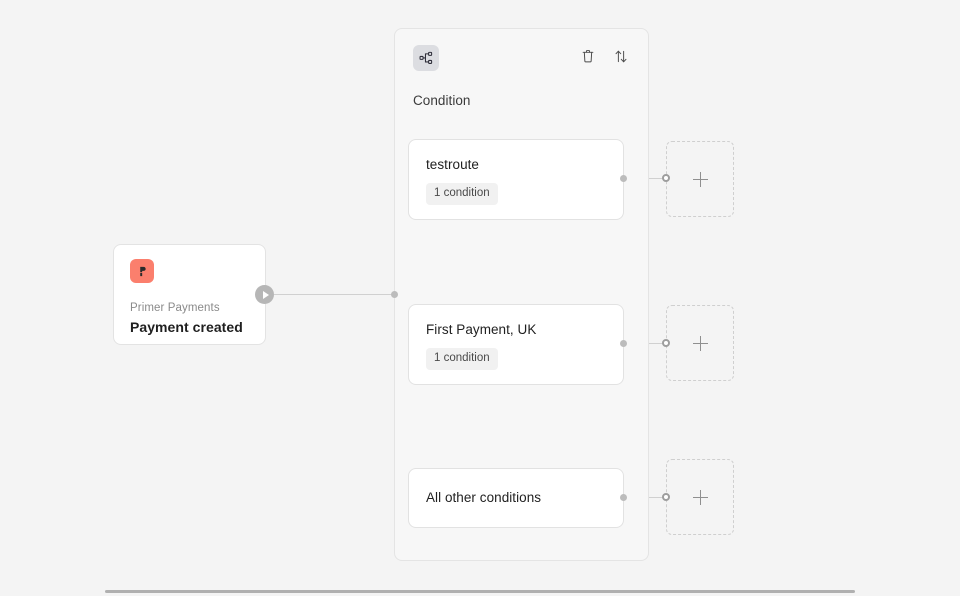  What do you see at coordinates (604, 56) in the screenshot?
I see `condition-group-actions` at bounding box center [604, 56].